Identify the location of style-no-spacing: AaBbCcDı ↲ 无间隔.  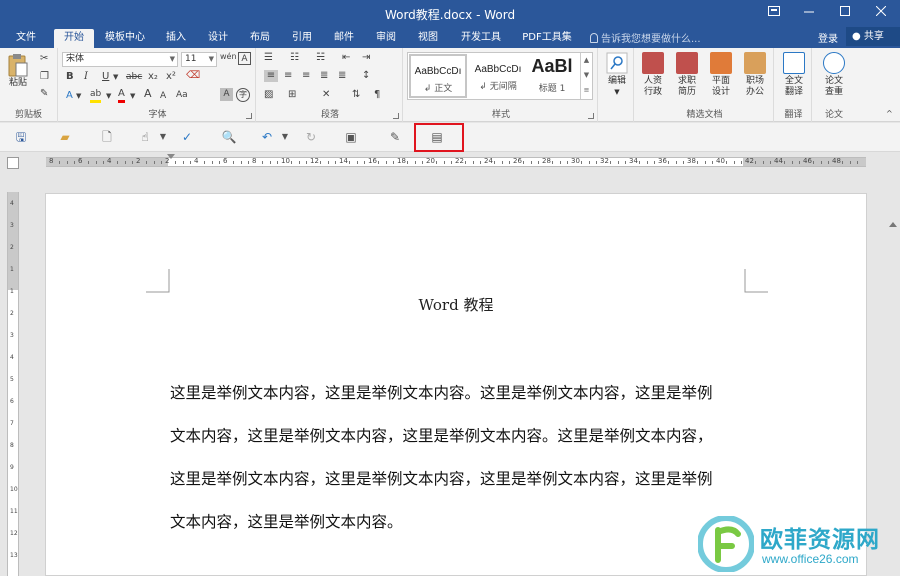
(498, 76).